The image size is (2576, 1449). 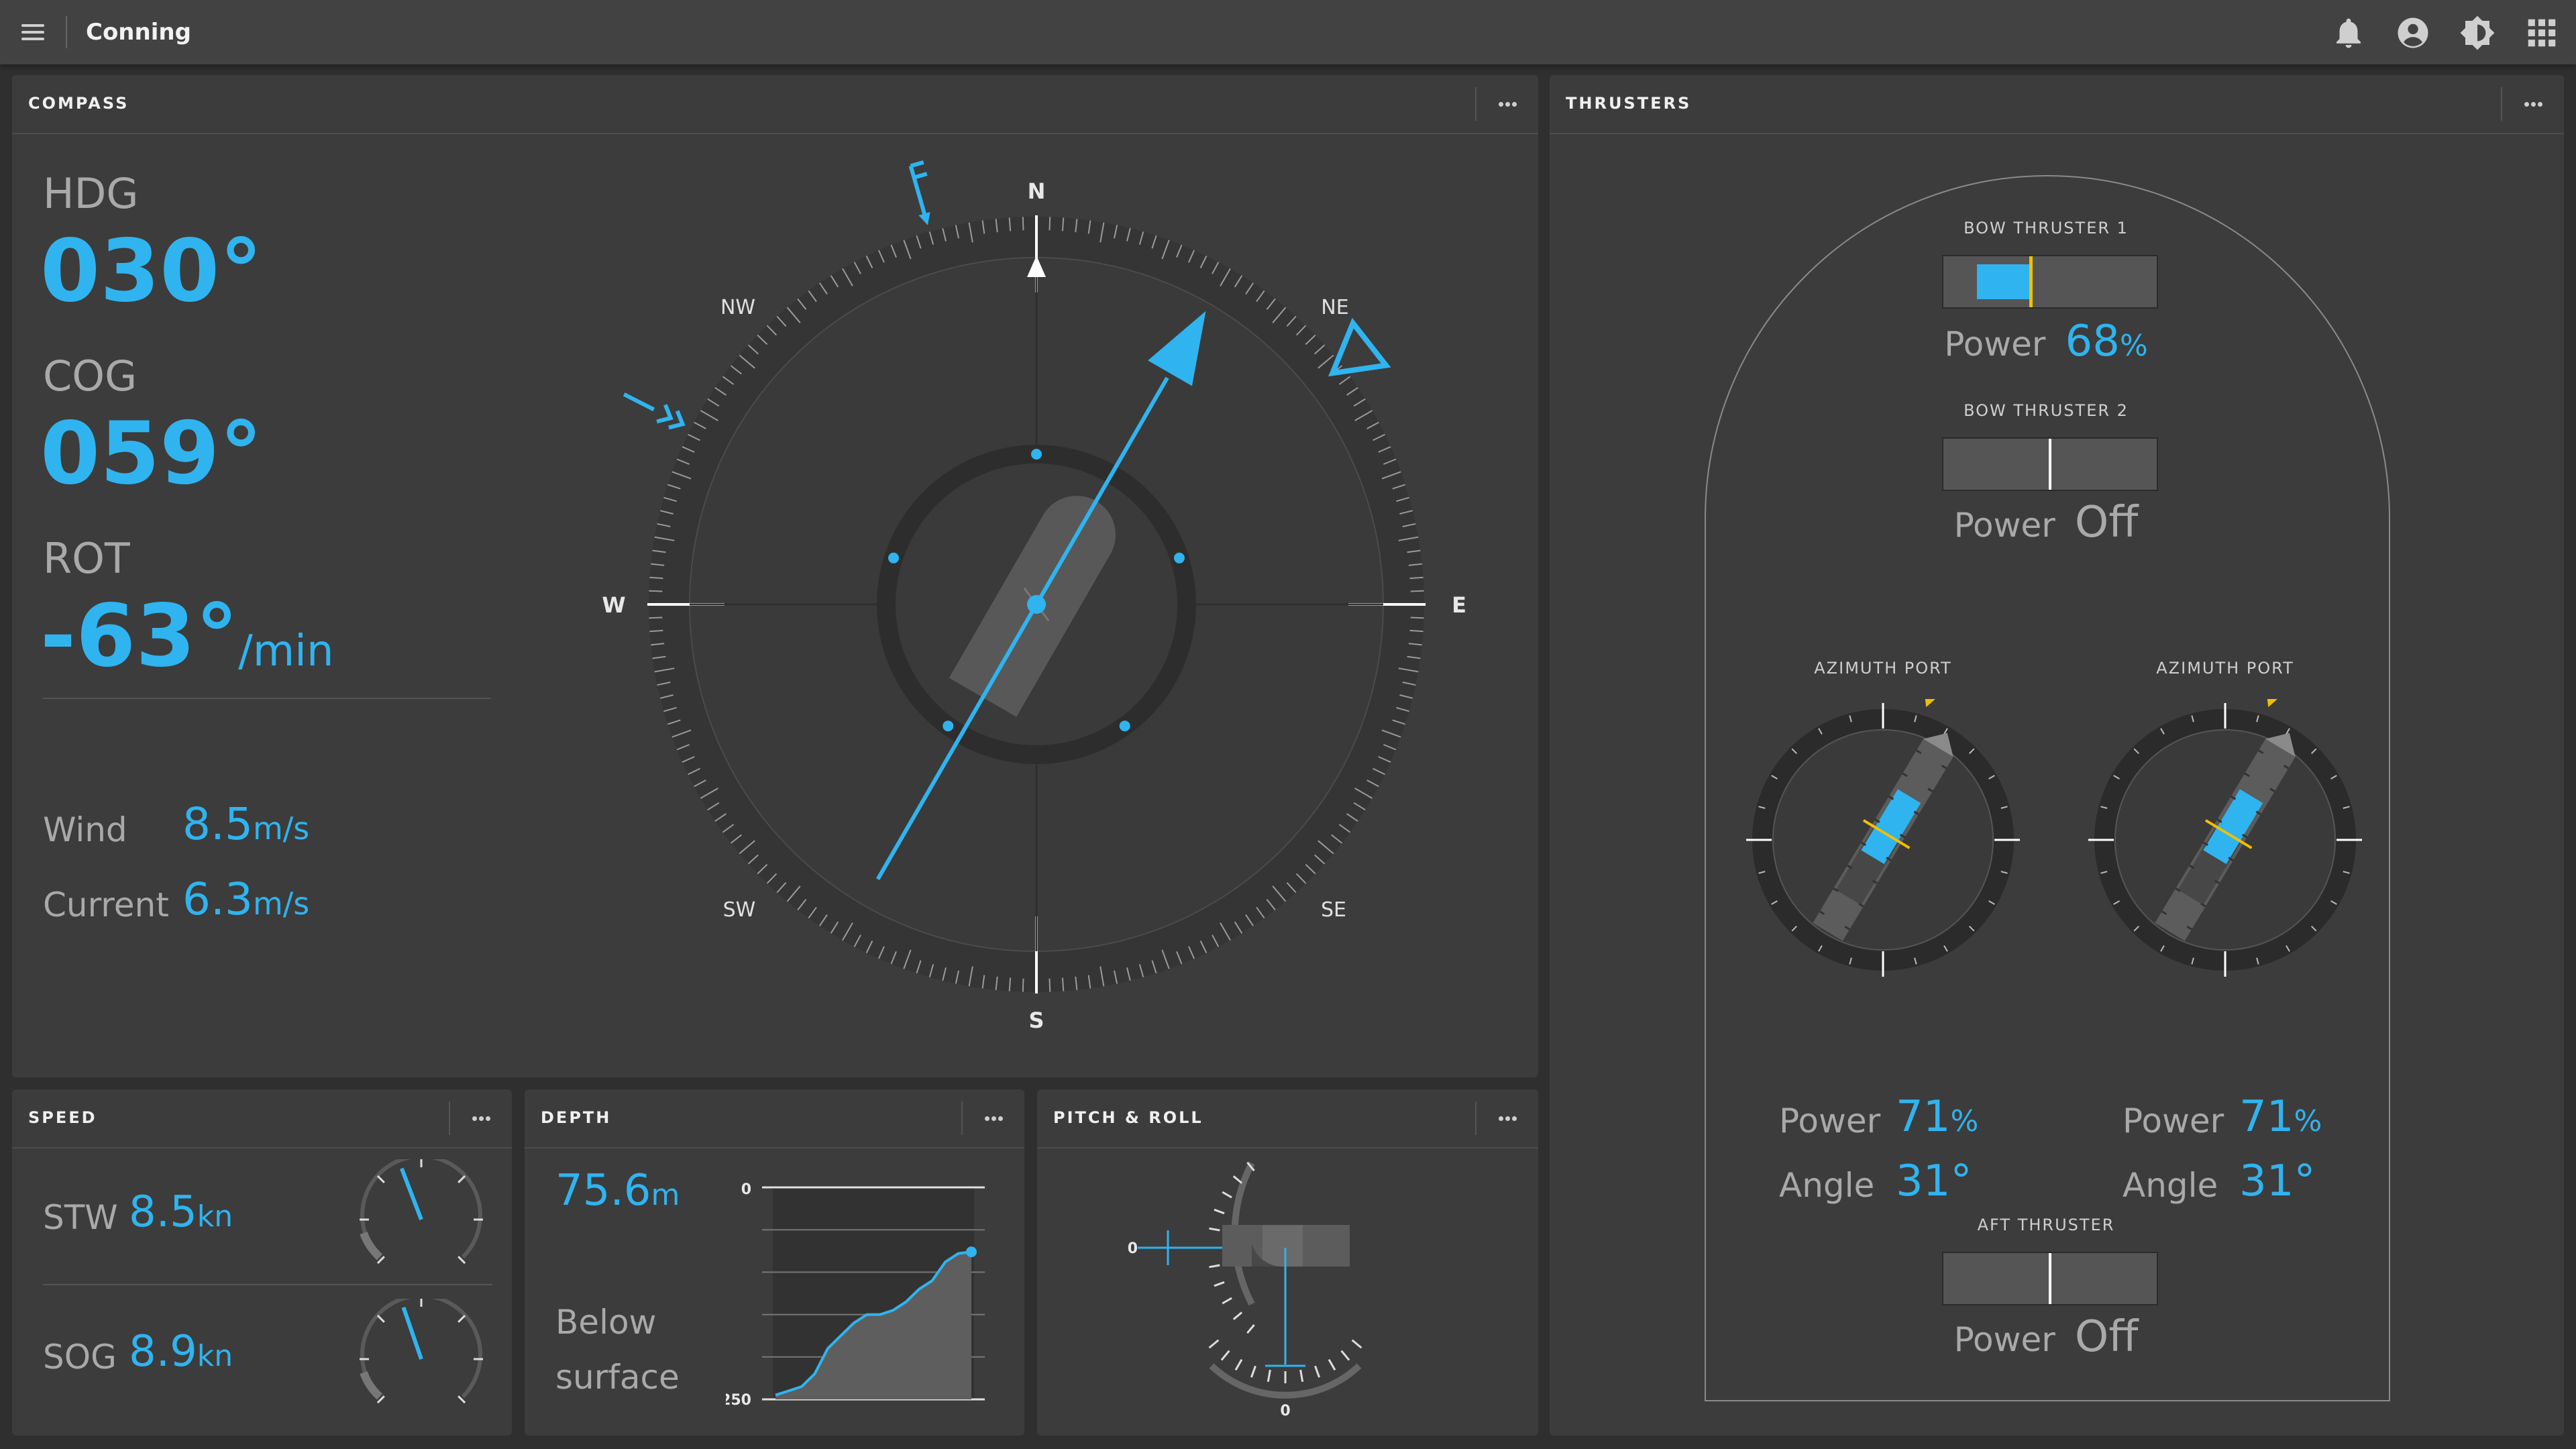 I want to click on azimuth-port-2-power-value: 71, so click(x=2266, y=1117).